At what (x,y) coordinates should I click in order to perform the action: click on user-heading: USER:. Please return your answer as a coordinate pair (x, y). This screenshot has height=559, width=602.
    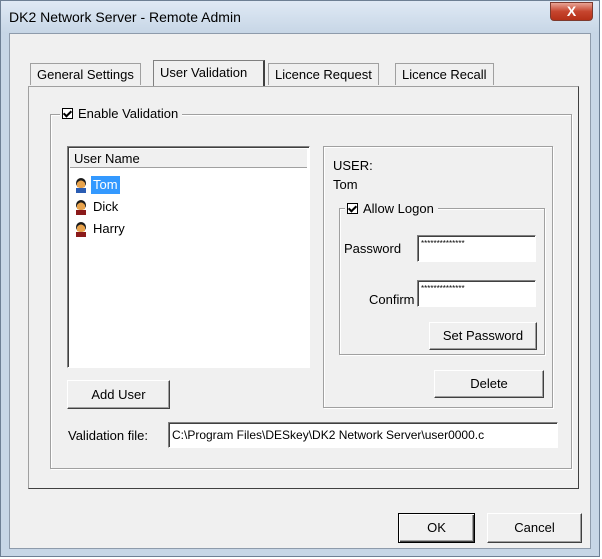
    Looking at the image, I should click on (353, 165).